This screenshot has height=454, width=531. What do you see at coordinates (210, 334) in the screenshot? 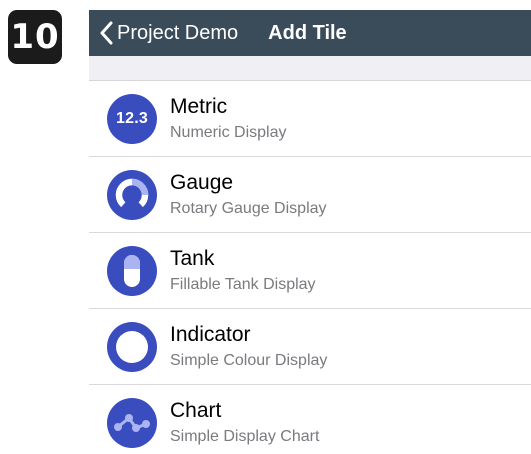
I see `tile-title: Indicator` at bounding box center [210, 334].